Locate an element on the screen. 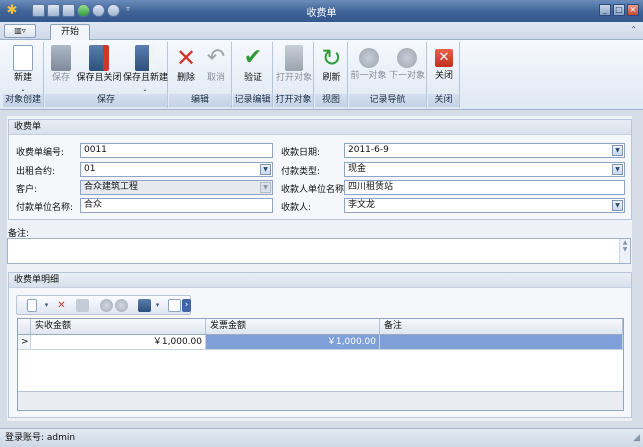 The width and height of the screenshot is (643, 447). close-window-button: × is located at coordinates (633, 10).